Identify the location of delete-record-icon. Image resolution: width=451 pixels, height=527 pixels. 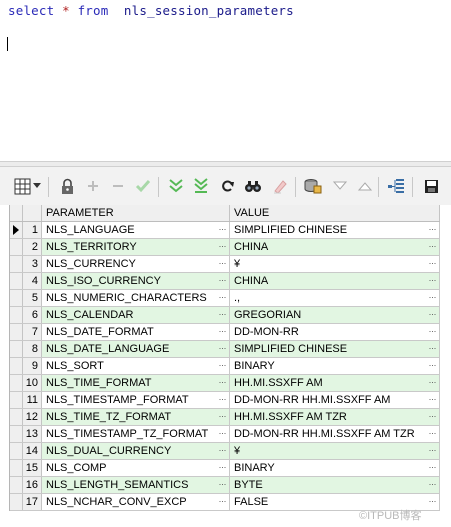
(118, 186).